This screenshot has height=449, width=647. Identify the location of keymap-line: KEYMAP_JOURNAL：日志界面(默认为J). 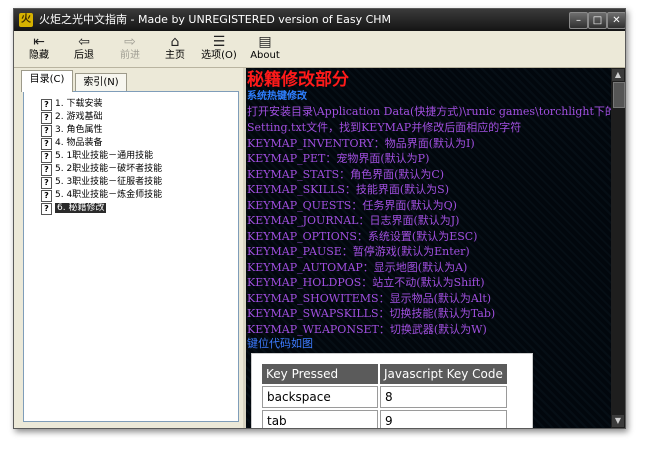
(353, 220).